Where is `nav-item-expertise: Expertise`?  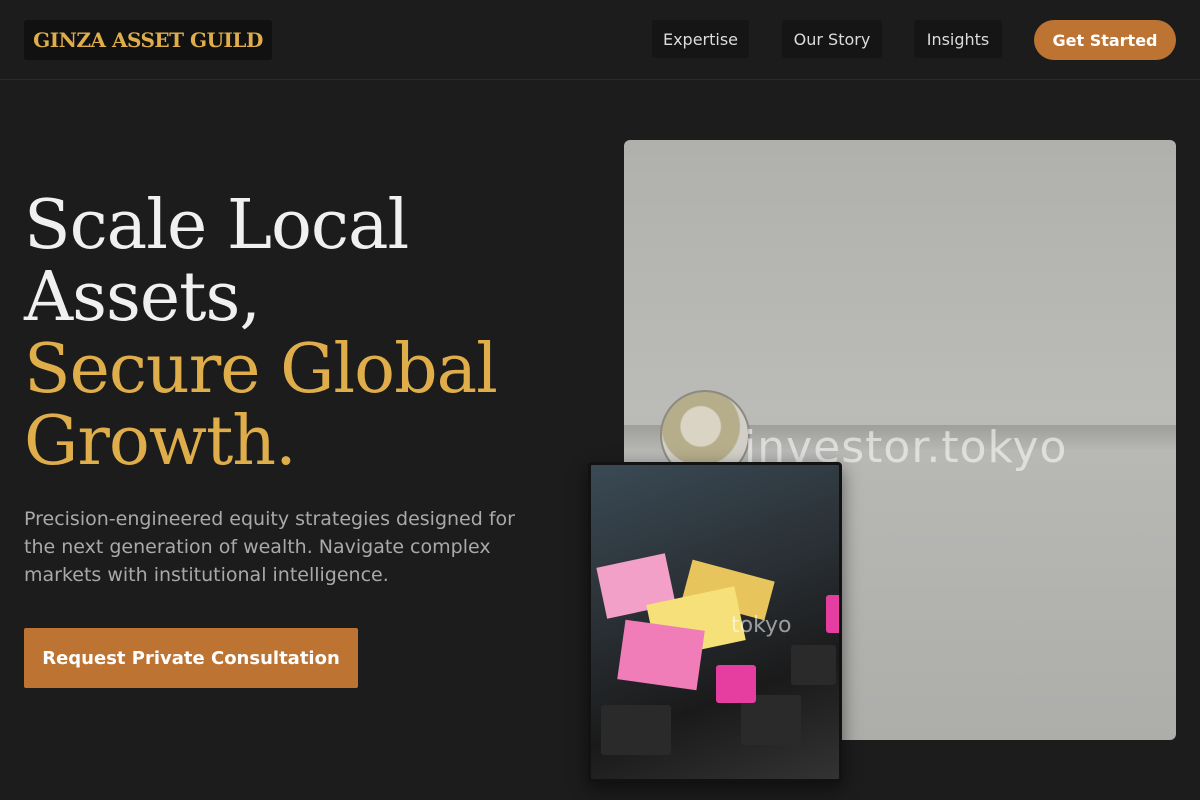 nav-item-expertise: Expertise is located at coordinates (700, 39).